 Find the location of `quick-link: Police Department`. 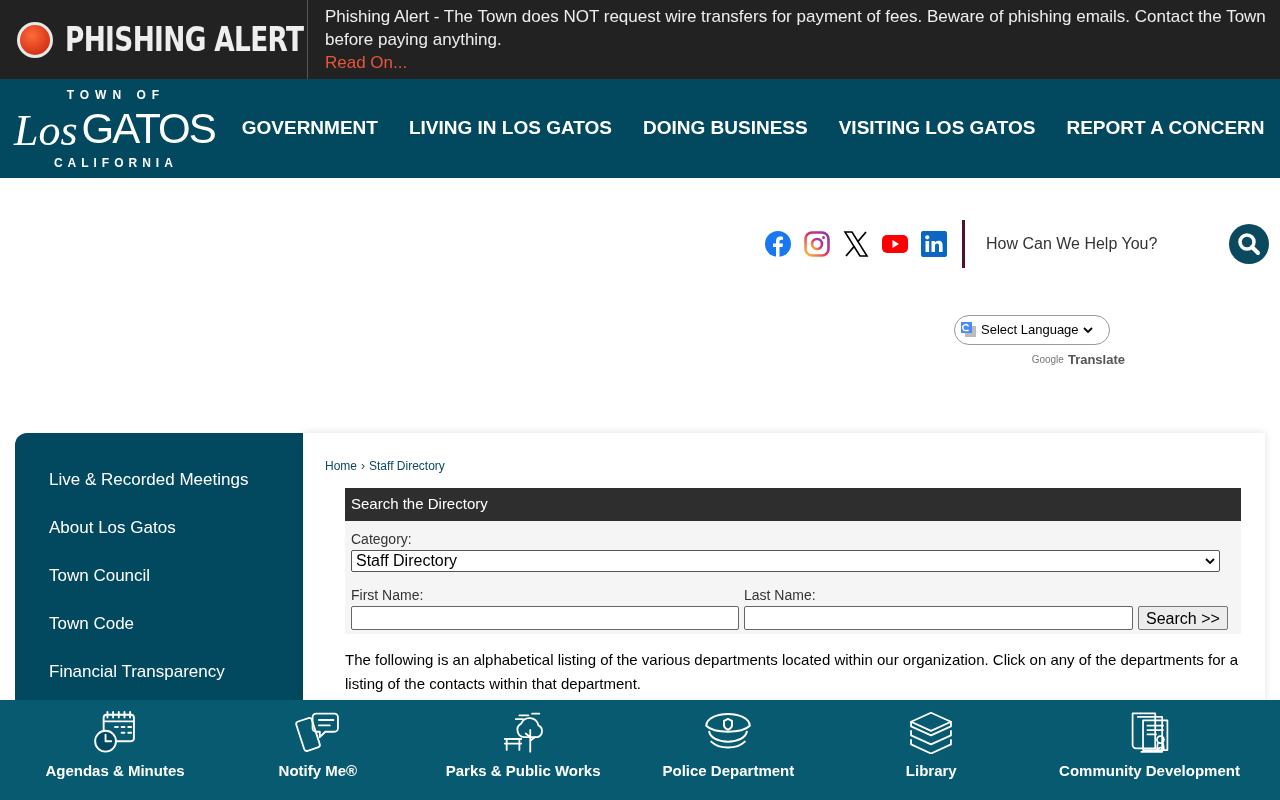

quick-link: Police Department is located at coordinates (728, 746).